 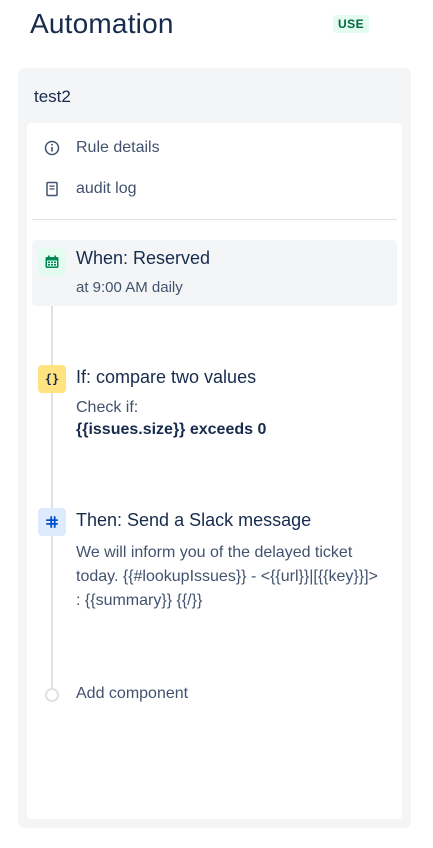 I want to click on condition-title: If: compare two values, so click(x=166, y=377).